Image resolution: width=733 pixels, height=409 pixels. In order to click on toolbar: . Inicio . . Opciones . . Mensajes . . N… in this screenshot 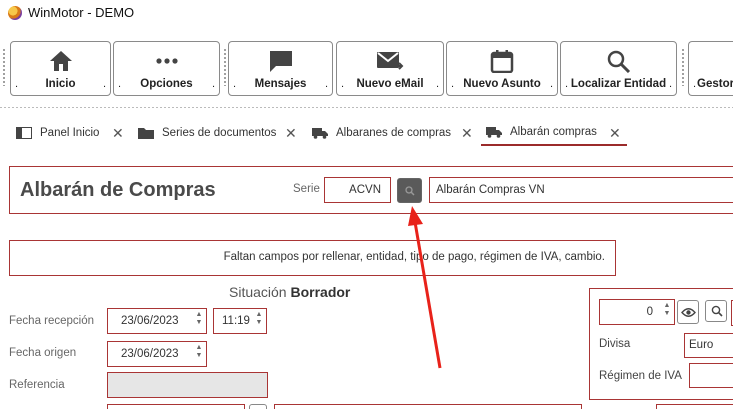, I will do `click(366, 68)`.